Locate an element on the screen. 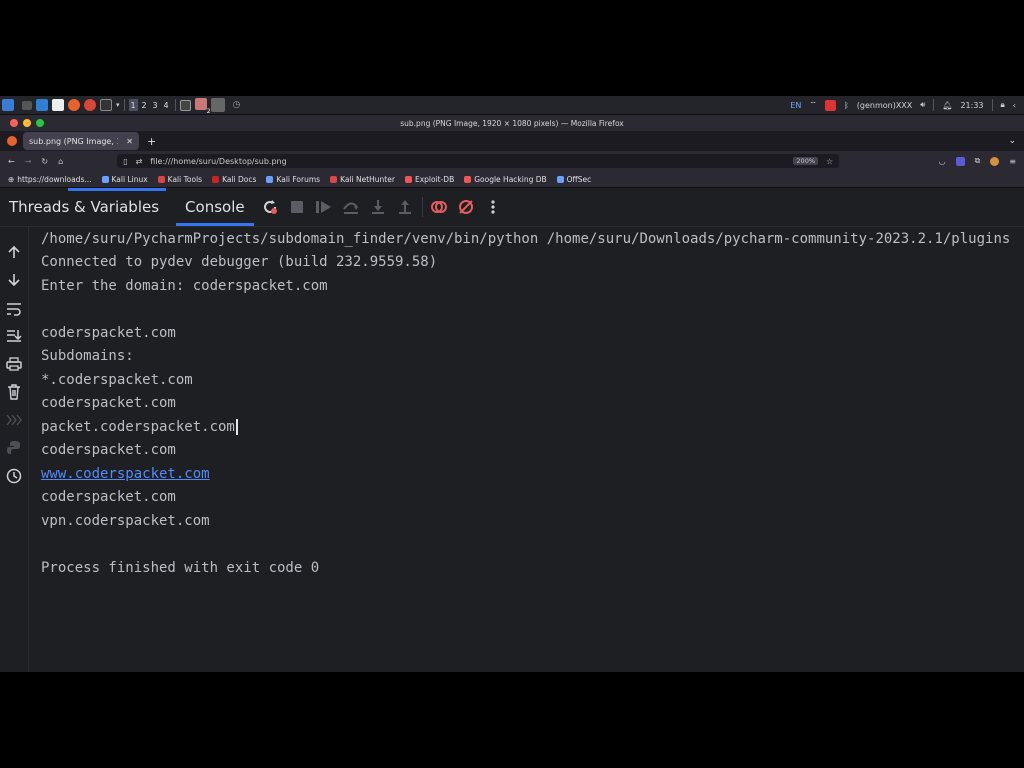 The width and height of the screenshot is (1024, 768). arrow-up-icon is located at coordinates (14, 252).